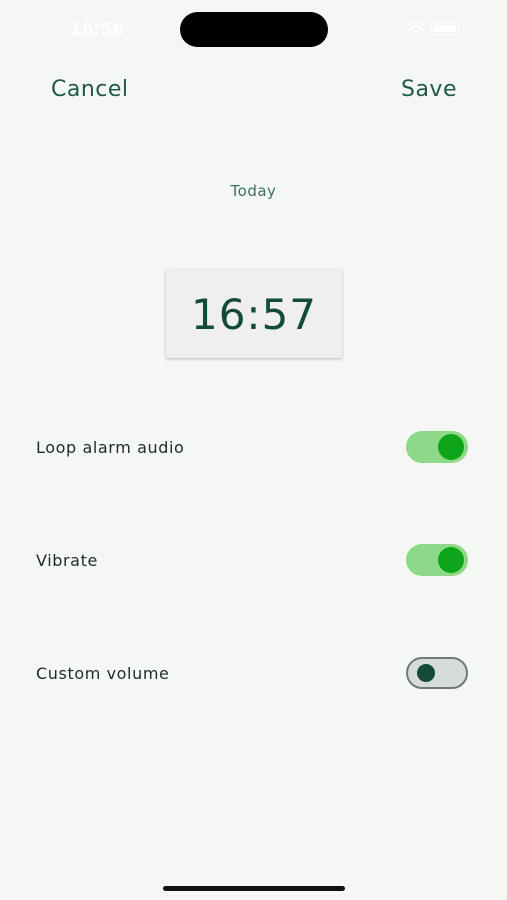 Image resolution: width=507 pixels, height=900 pixels. I want to click on time-picker: 16:57, so click(254, 314).